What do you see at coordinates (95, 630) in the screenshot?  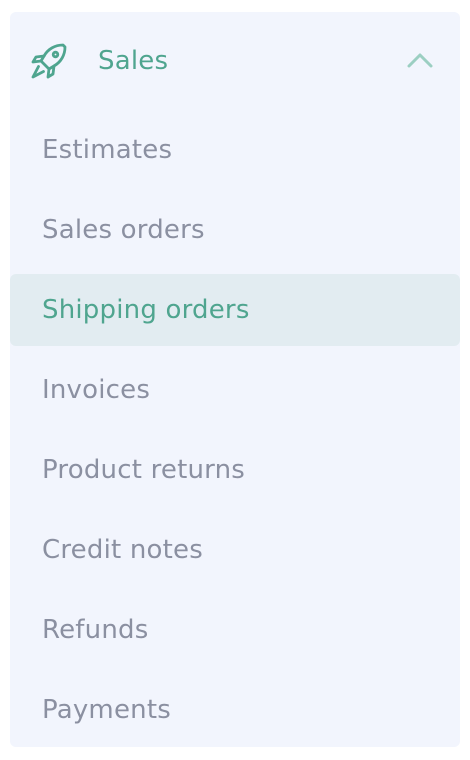 I see `menu-item-label: Refunds` at bounding box center [95, 630].